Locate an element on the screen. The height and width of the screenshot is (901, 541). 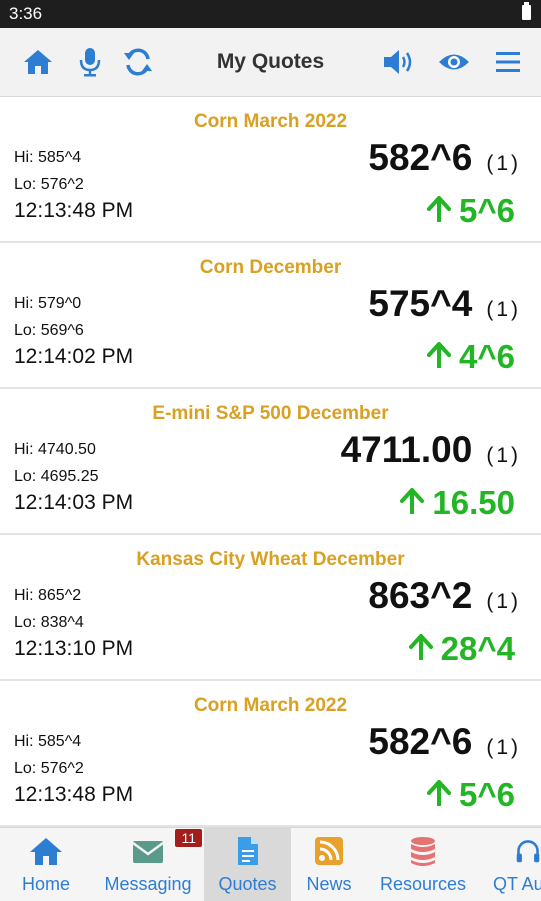
nav-news: News is located at coordinates (329, 864).